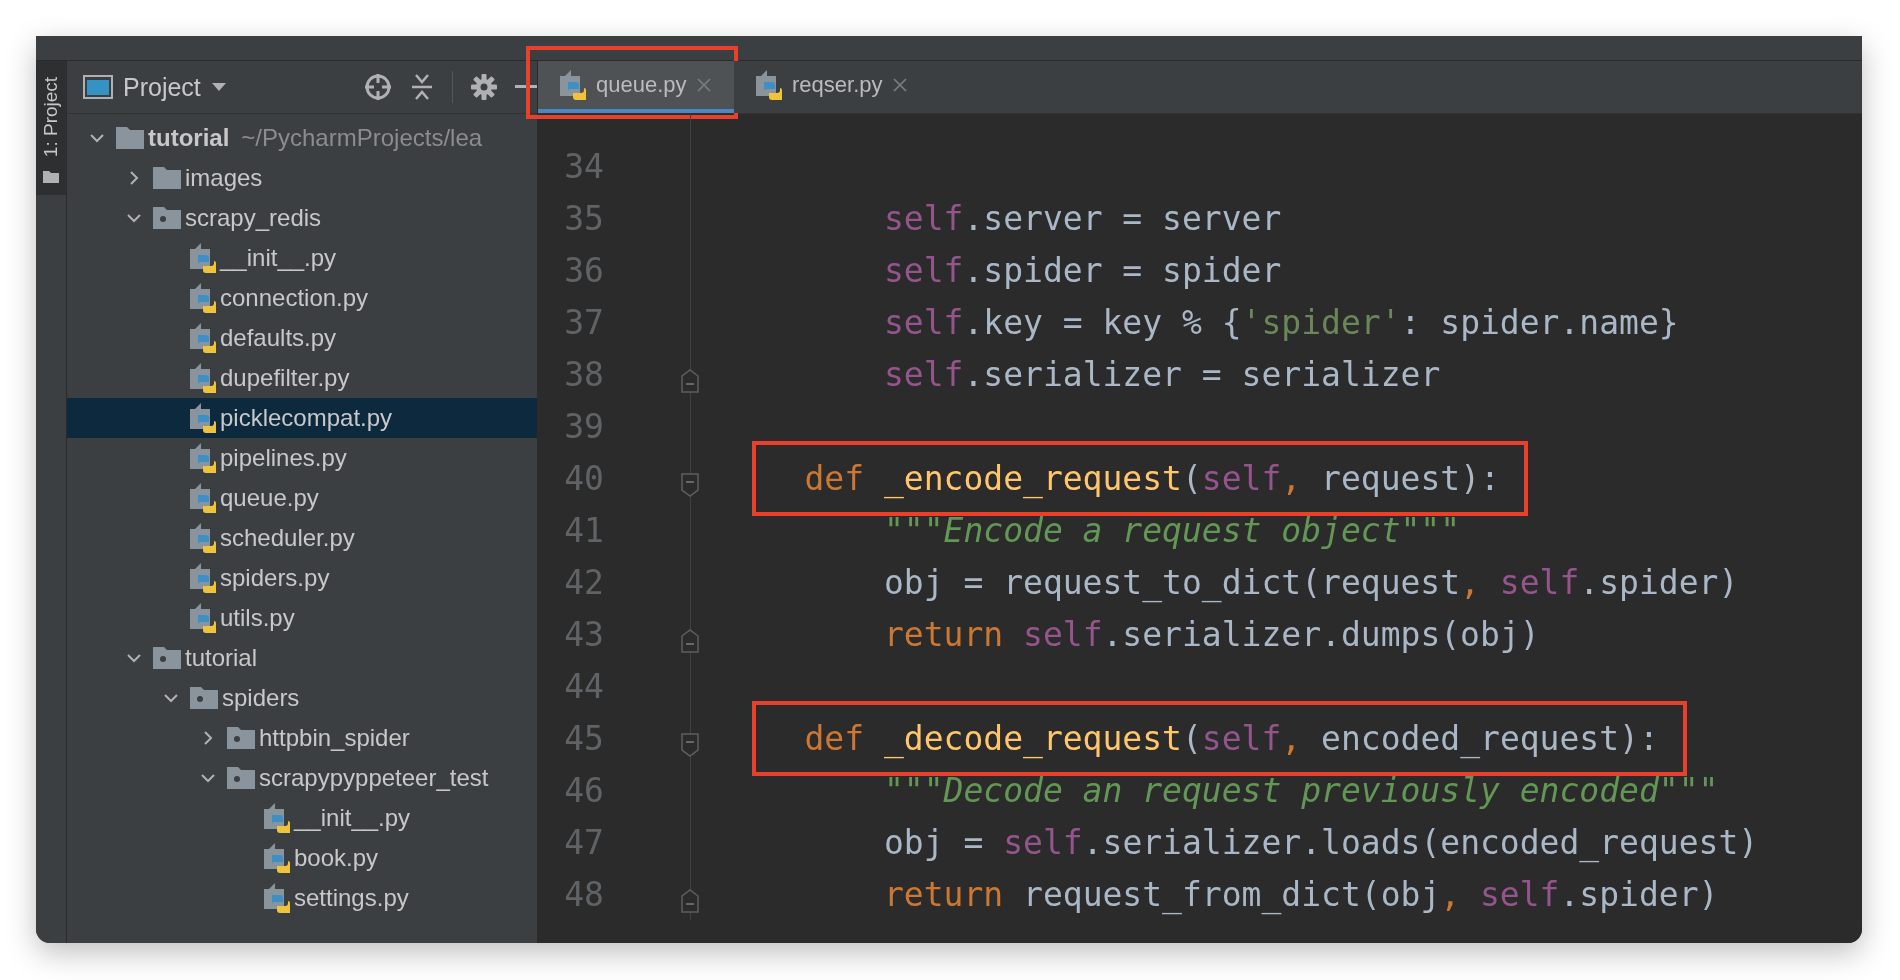  I want to click on tree-item: queue.py, so click(302, 498).